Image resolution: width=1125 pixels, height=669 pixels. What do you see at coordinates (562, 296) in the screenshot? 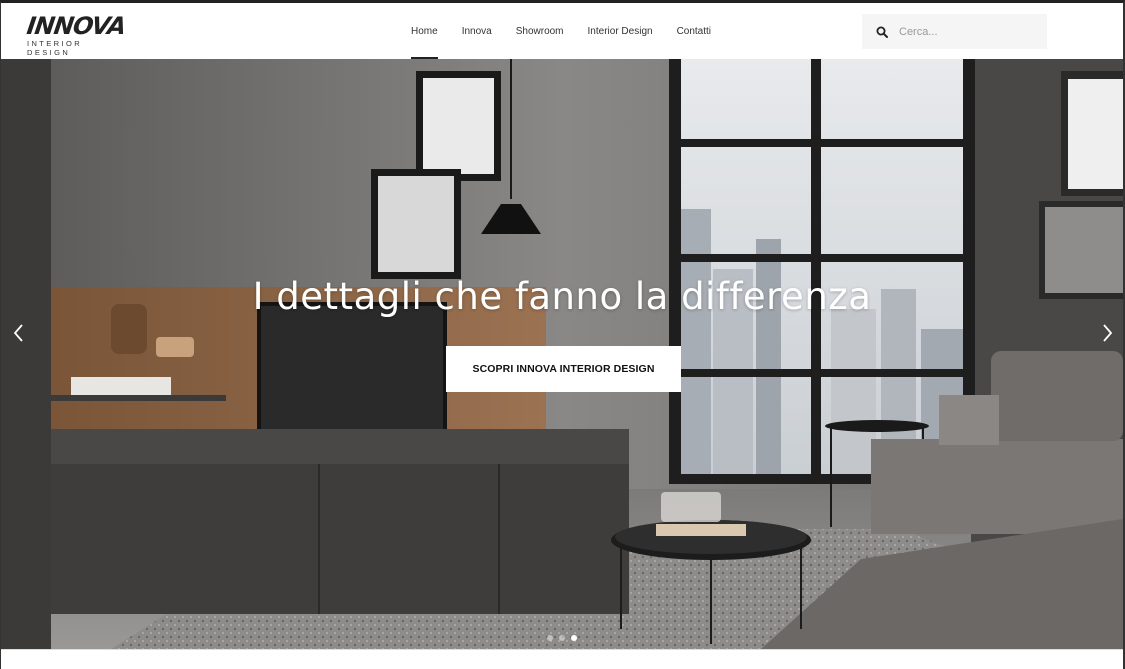
I see `hero-title: I dettagli che fanno la differenza` at bounding box center [562, 296].